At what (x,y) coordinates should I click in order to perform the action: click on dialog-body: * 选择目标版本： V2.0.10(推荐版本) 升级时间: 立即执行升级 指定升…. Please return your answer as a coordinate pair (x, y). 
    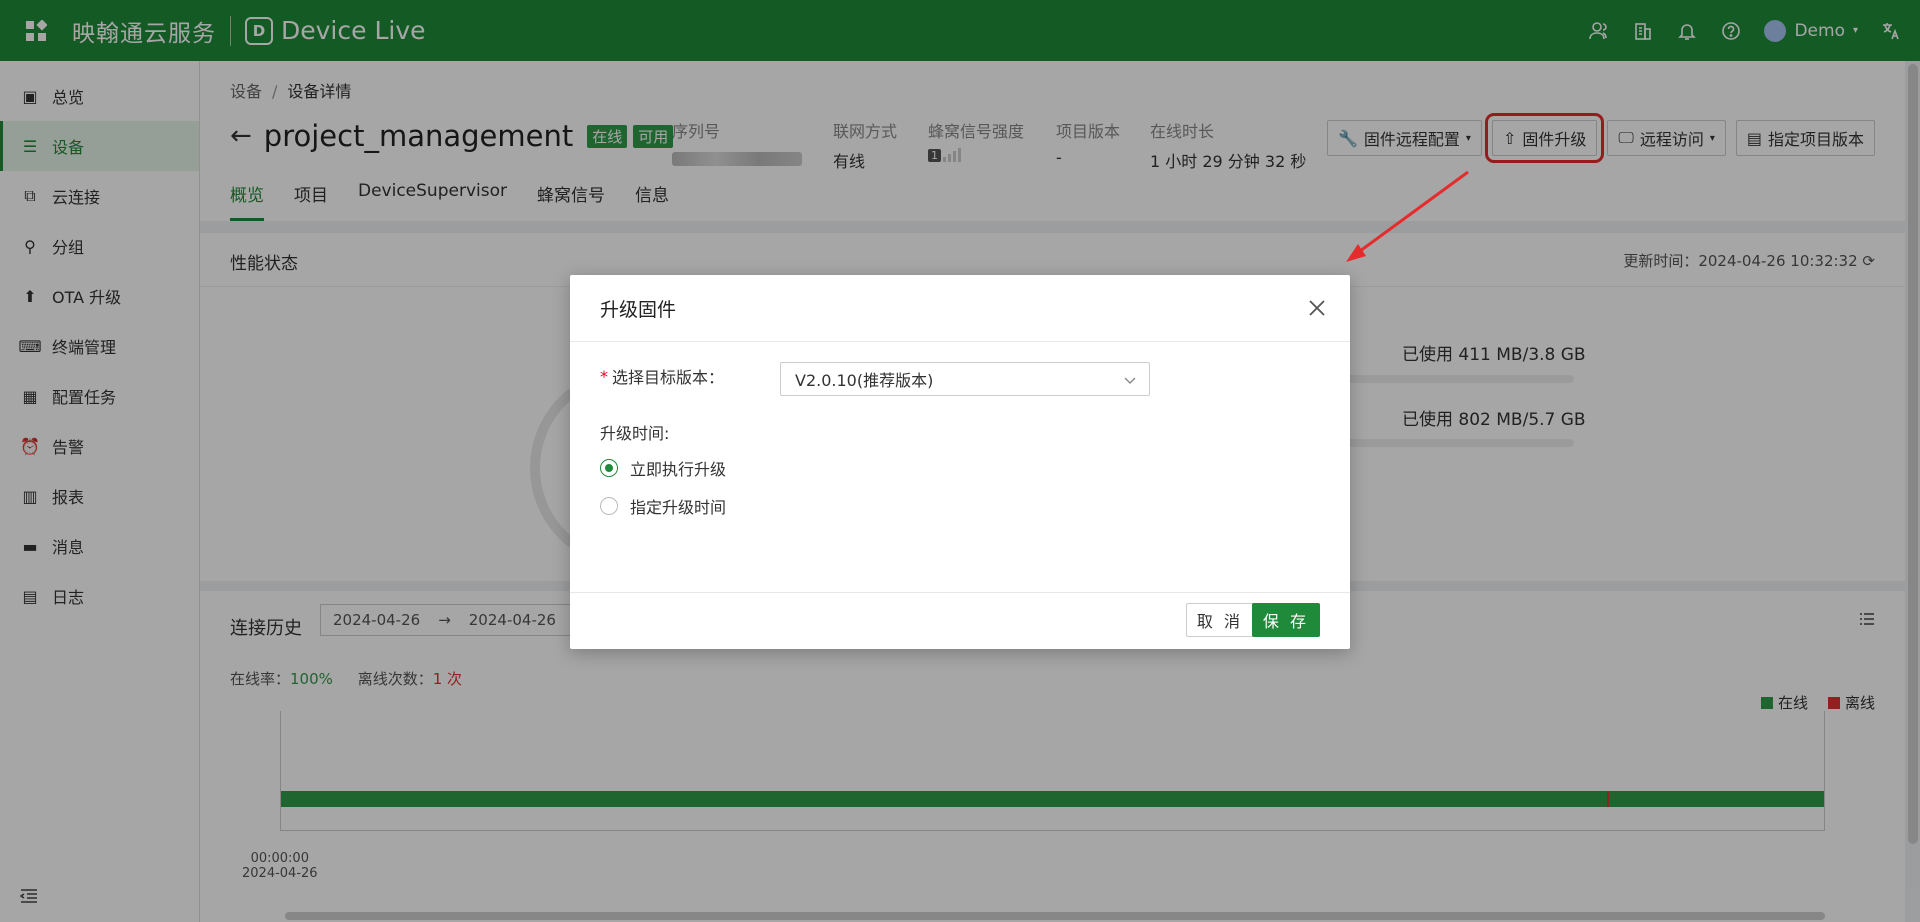
    Looking at the image, I should click on (960, 467).